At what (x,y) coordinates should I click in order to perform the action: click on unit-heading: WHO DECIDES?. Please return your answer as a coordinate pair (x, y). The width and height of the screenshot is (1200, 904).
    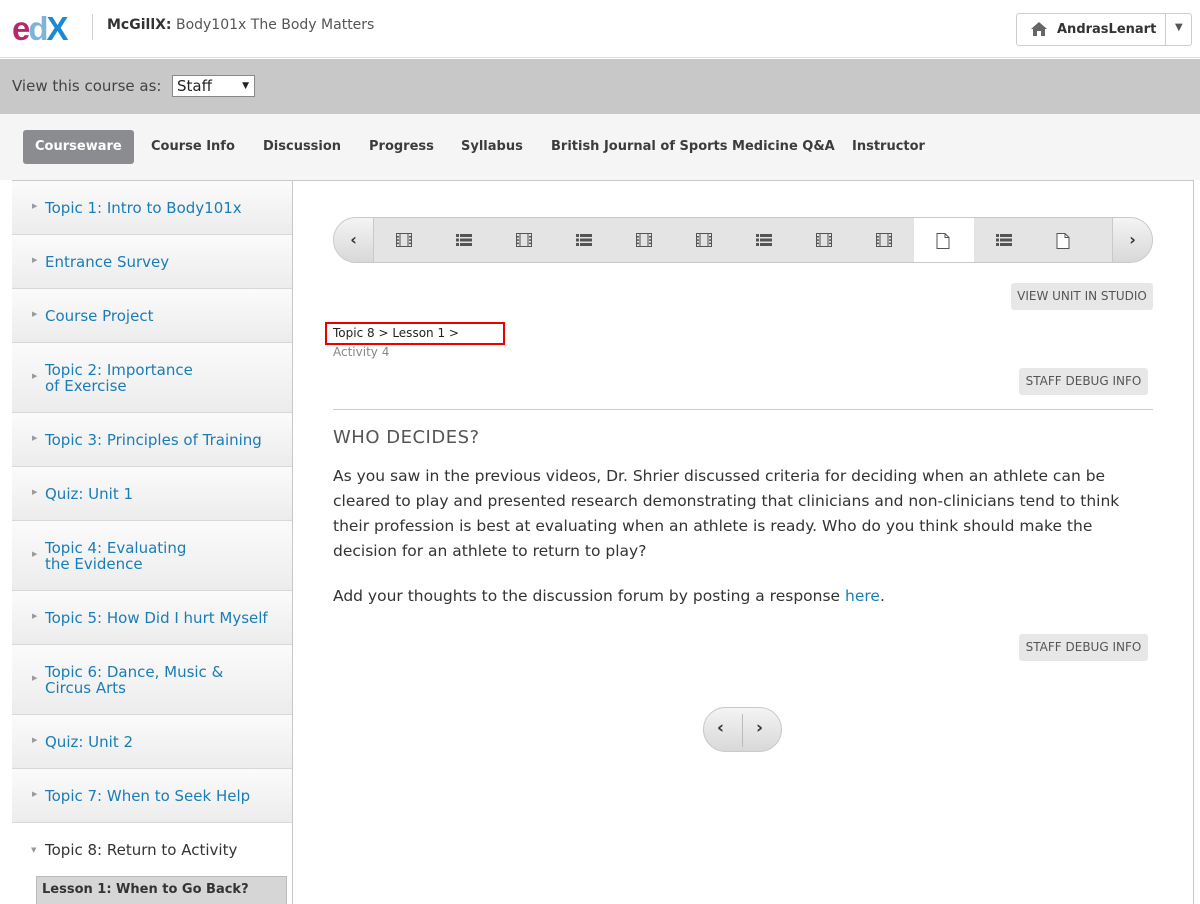
    Looking at the image, I should click on (406, 437).